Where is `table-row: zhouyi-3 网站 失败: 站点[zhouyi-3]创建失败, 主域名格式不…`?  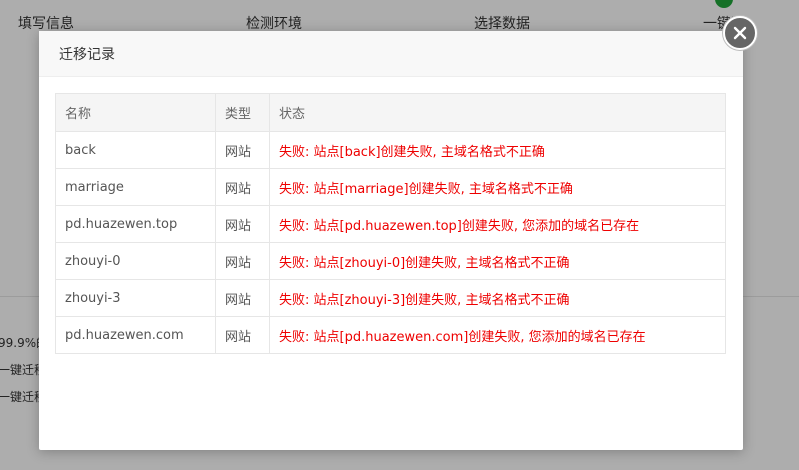
table-row: zhouyi-3 网站 失败: 站点[zhouyi-3]创建失败, 主域名格式不… is located at coordinates (390, 298).